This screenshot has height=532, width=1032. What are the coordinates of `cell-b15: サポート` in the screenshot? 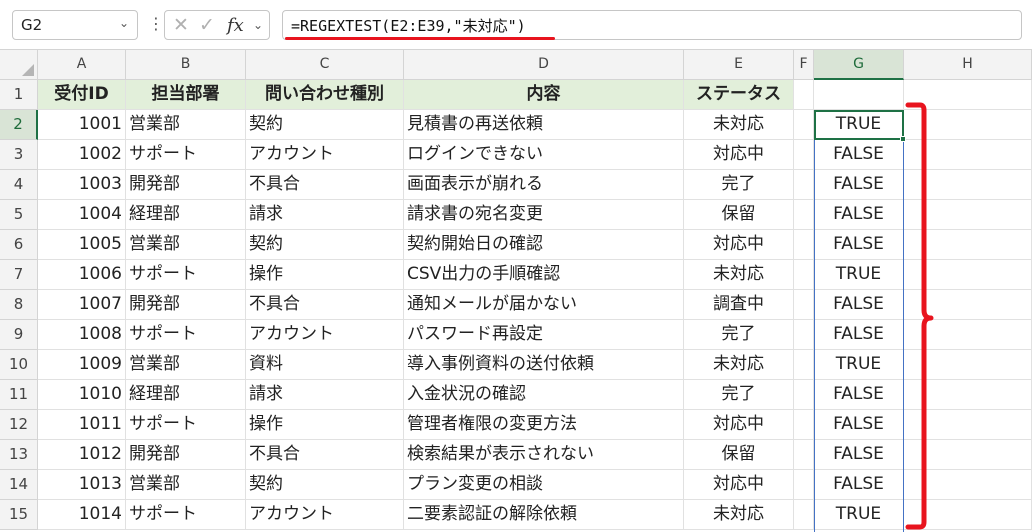 It's located at (186, 515).